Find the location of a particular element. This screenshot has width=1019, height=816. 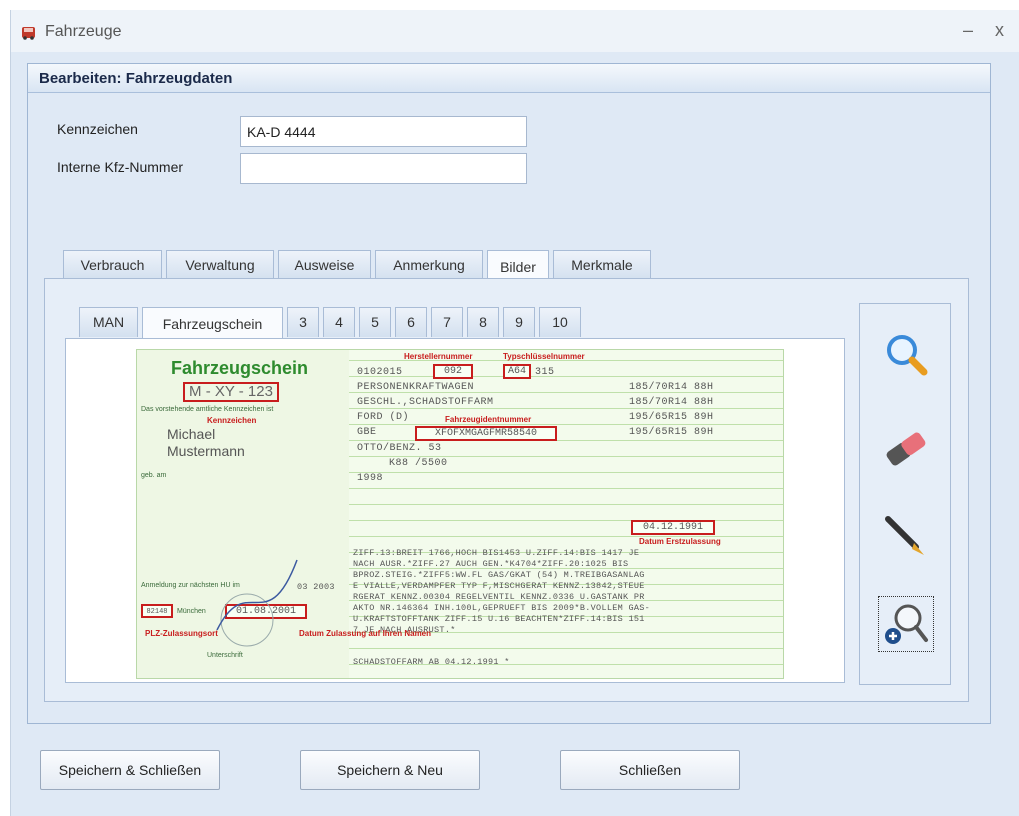

label-typschluessel: Typschlüsselnummer is located at coordinates (544, 356).